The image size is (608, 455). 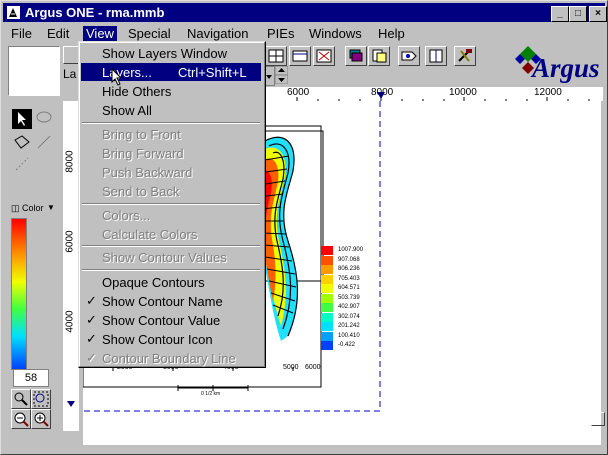 I want to click on legend-label: 302.074, so click(x=349, y=316).